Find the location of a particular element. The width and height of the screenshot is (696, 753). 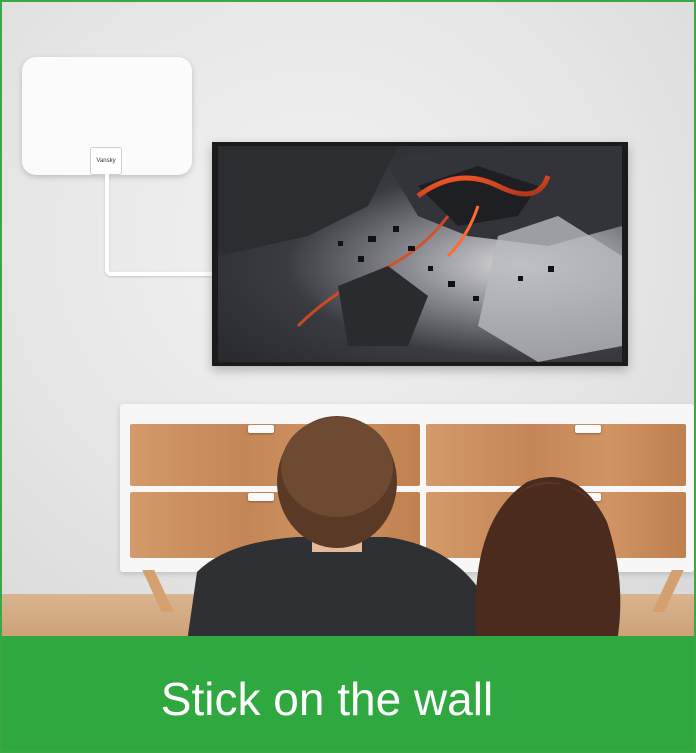

woman-viewer is located at coordinates (548, 559).